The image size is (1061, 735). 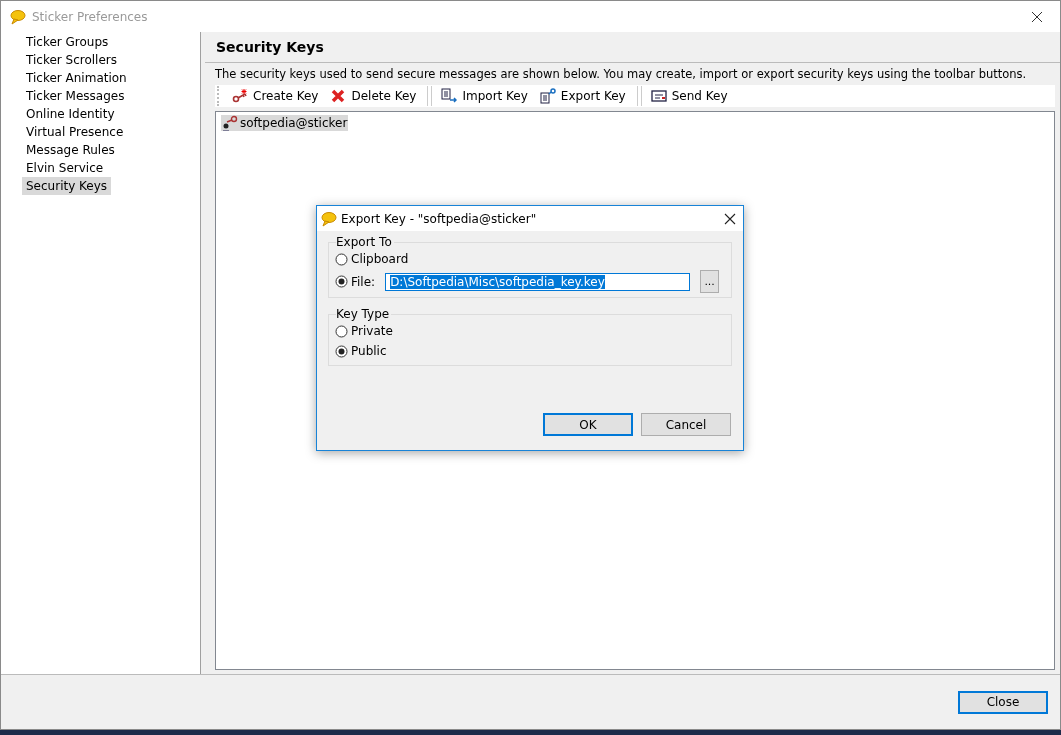 I want to click on group-legend: Export To, so click(x=365, y=242).